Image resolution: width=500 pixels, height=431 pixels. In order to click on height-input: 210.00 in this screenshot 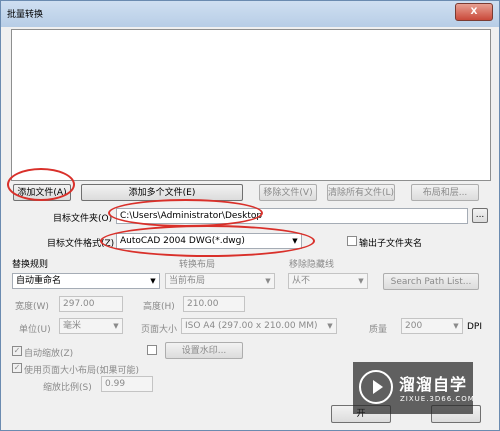, I will do `click(214, 304)`.